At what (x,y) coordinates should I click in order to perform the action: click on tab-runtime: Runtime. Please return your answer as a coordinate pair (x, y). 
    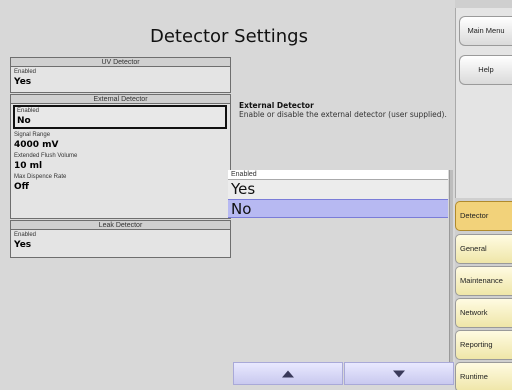
    Looking at the image, I should click on (483, 376).